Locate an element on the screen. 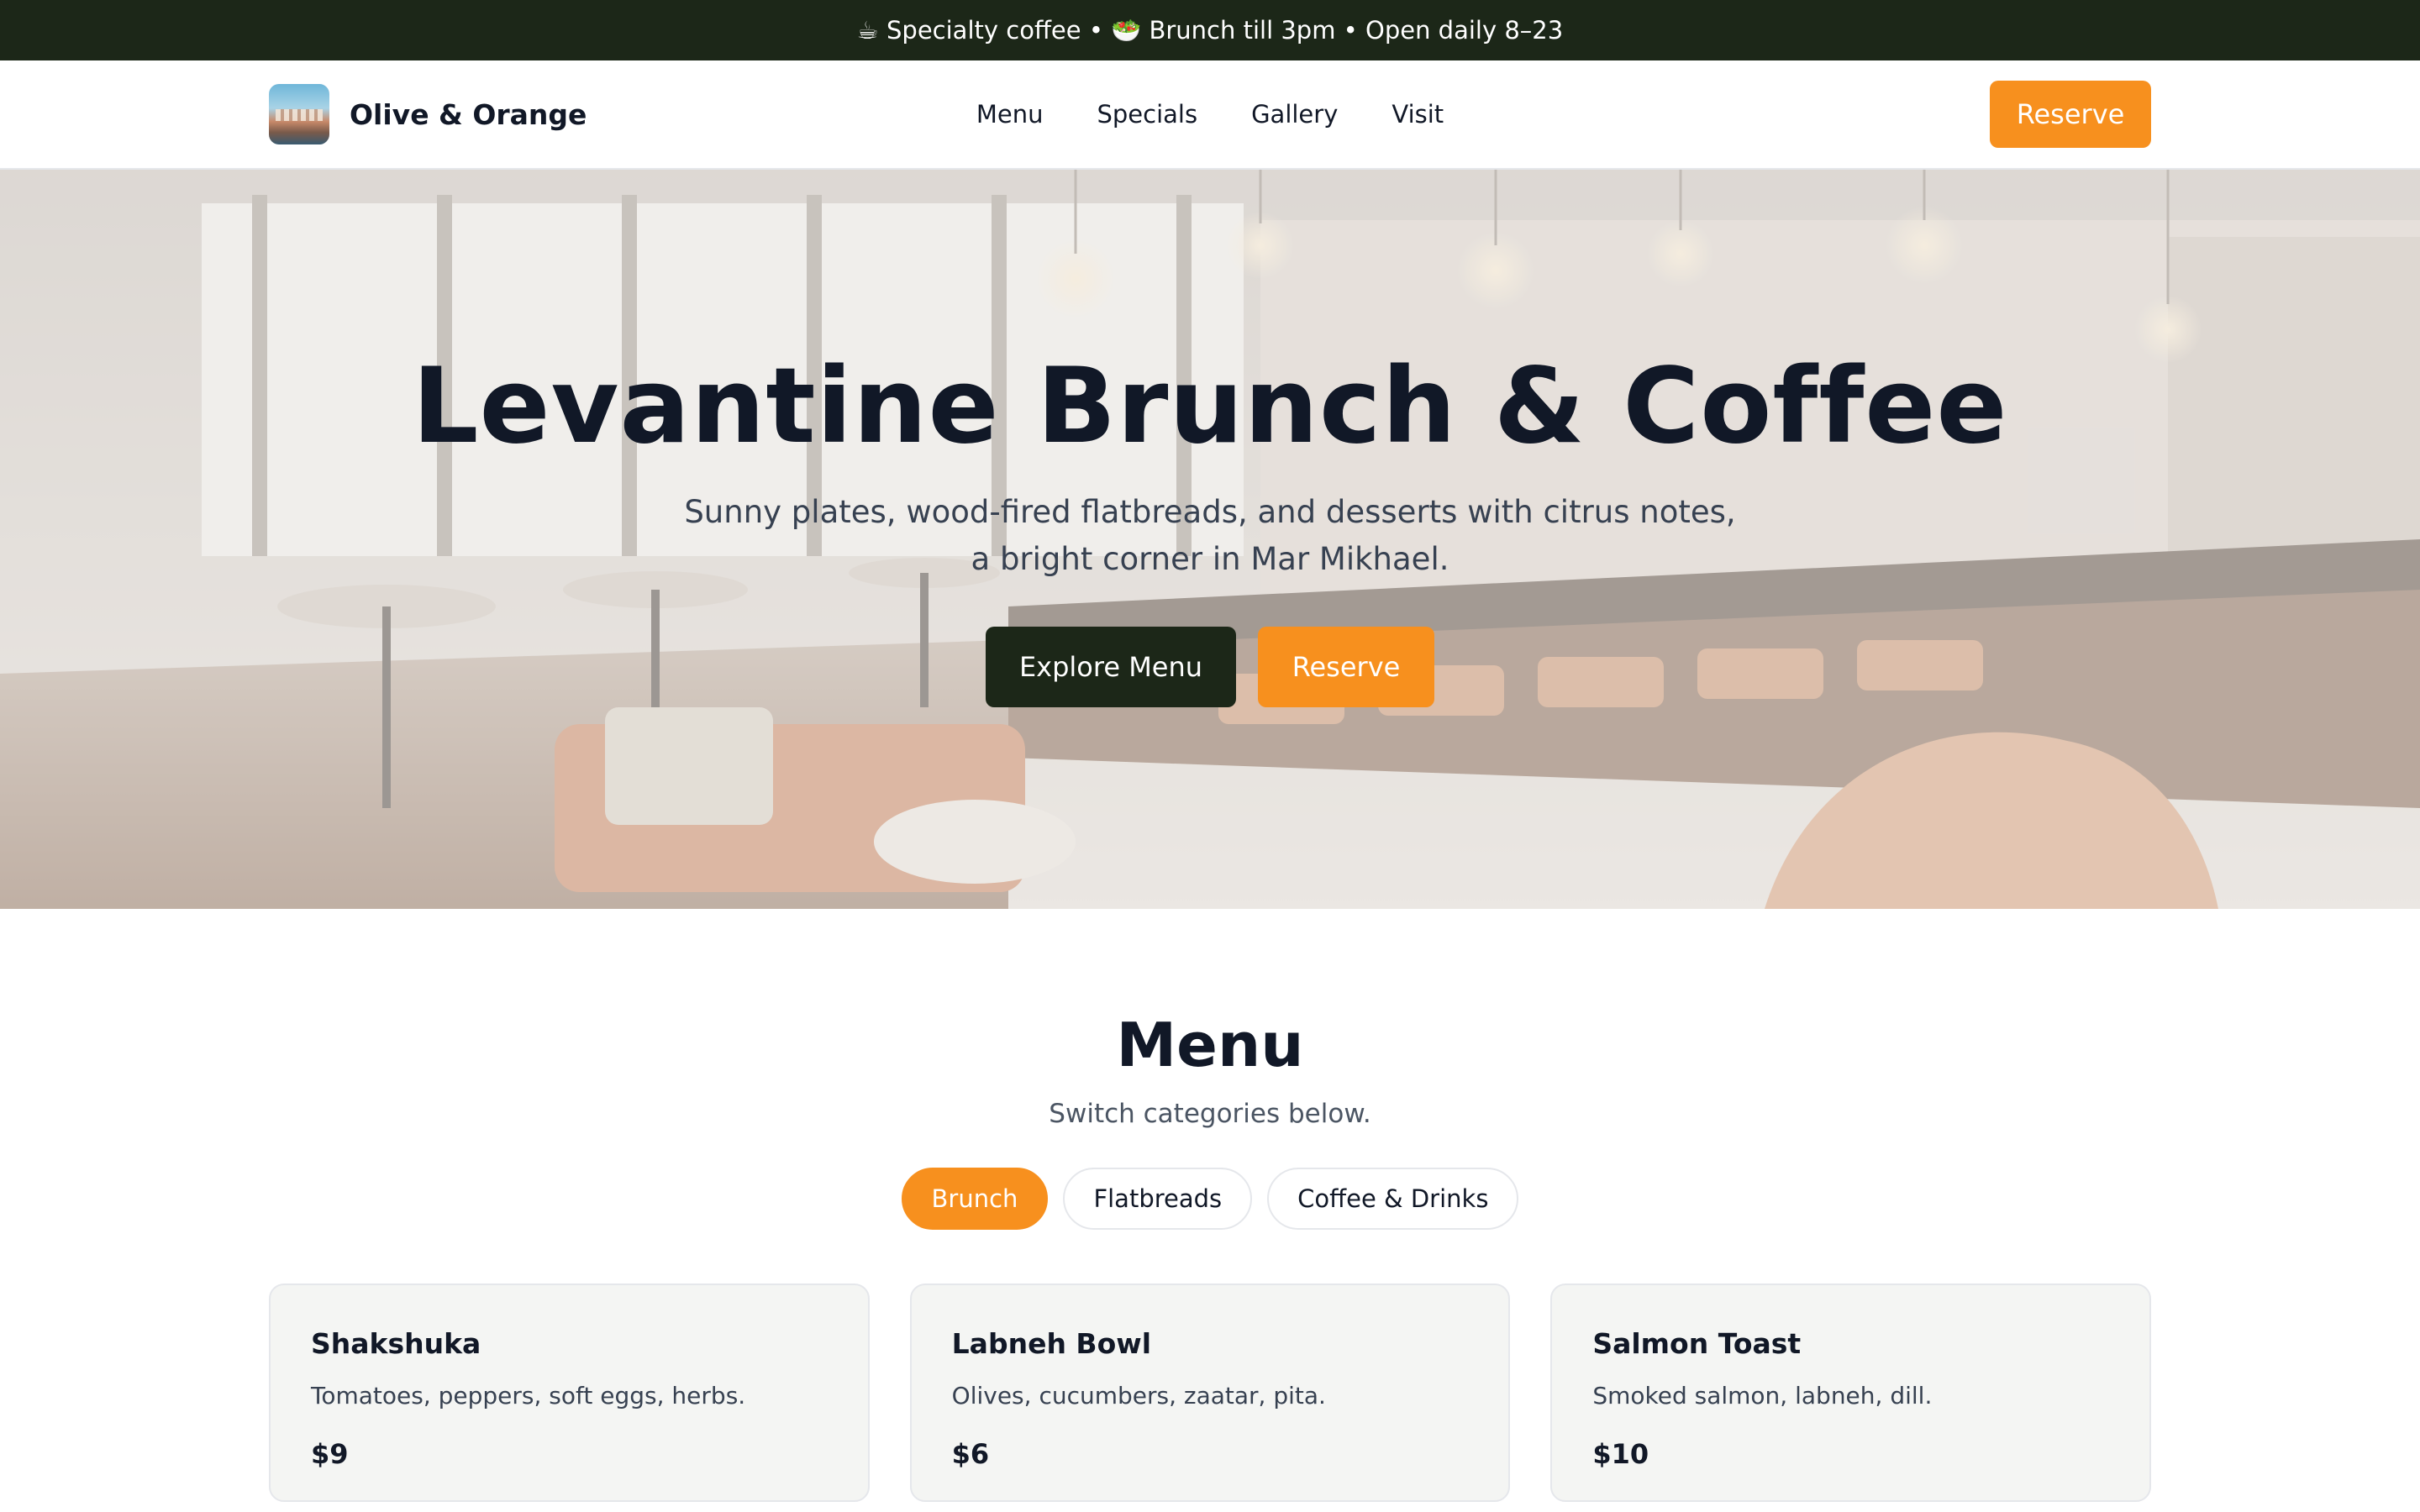 The image size is (2420, 1512). menu-item-description: Tomatoes, peppers, soft eggs, herbs. is located at coordinates (528, 1396).